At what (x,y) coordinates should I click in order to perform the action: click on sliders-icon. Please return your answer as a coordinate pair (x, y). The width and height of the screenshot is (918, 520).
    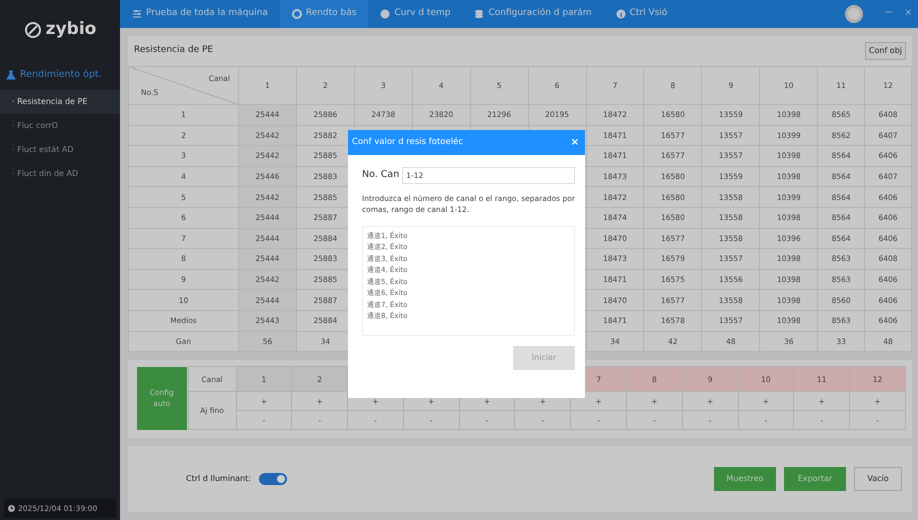
    Looking at the image, I should click on (137, 14).